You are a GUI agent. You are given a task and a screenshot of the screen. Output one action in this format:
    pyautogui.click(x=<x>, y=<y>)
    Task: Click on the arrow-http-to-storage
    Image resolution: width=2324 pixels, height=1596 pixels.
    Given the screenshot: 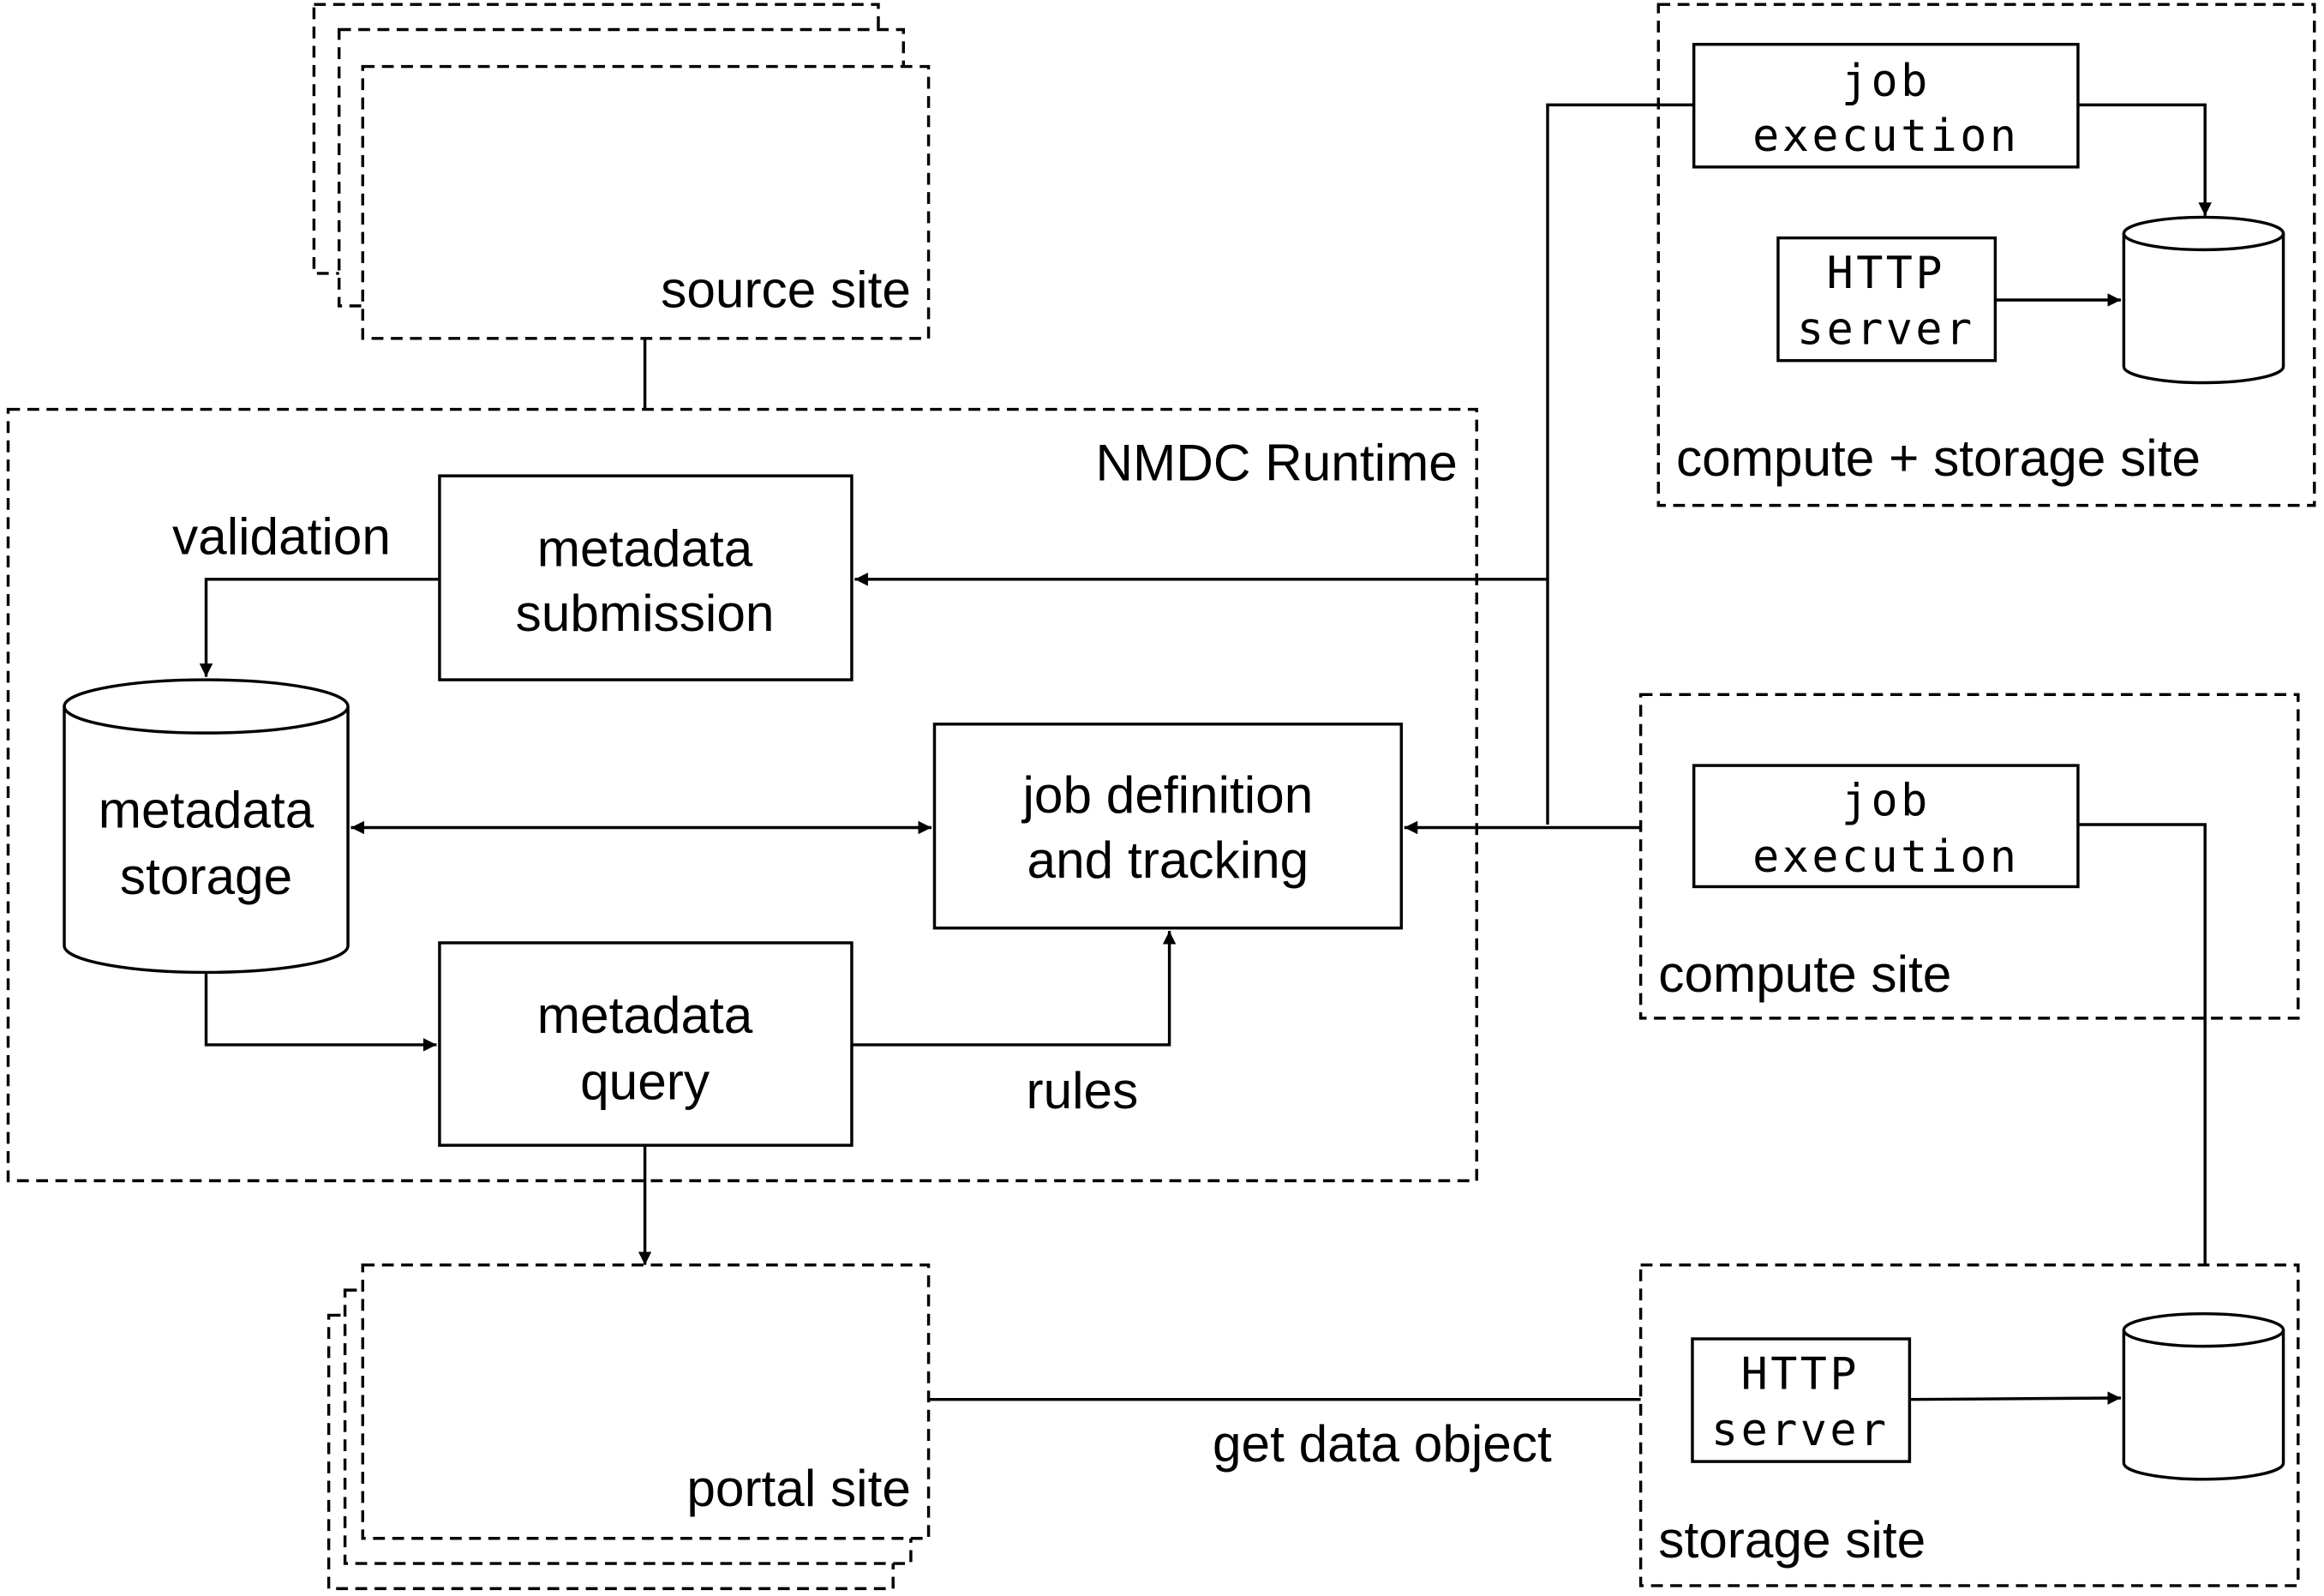 What is the action you would take?
    pyautogui.click(x=2015, y=1398)
    